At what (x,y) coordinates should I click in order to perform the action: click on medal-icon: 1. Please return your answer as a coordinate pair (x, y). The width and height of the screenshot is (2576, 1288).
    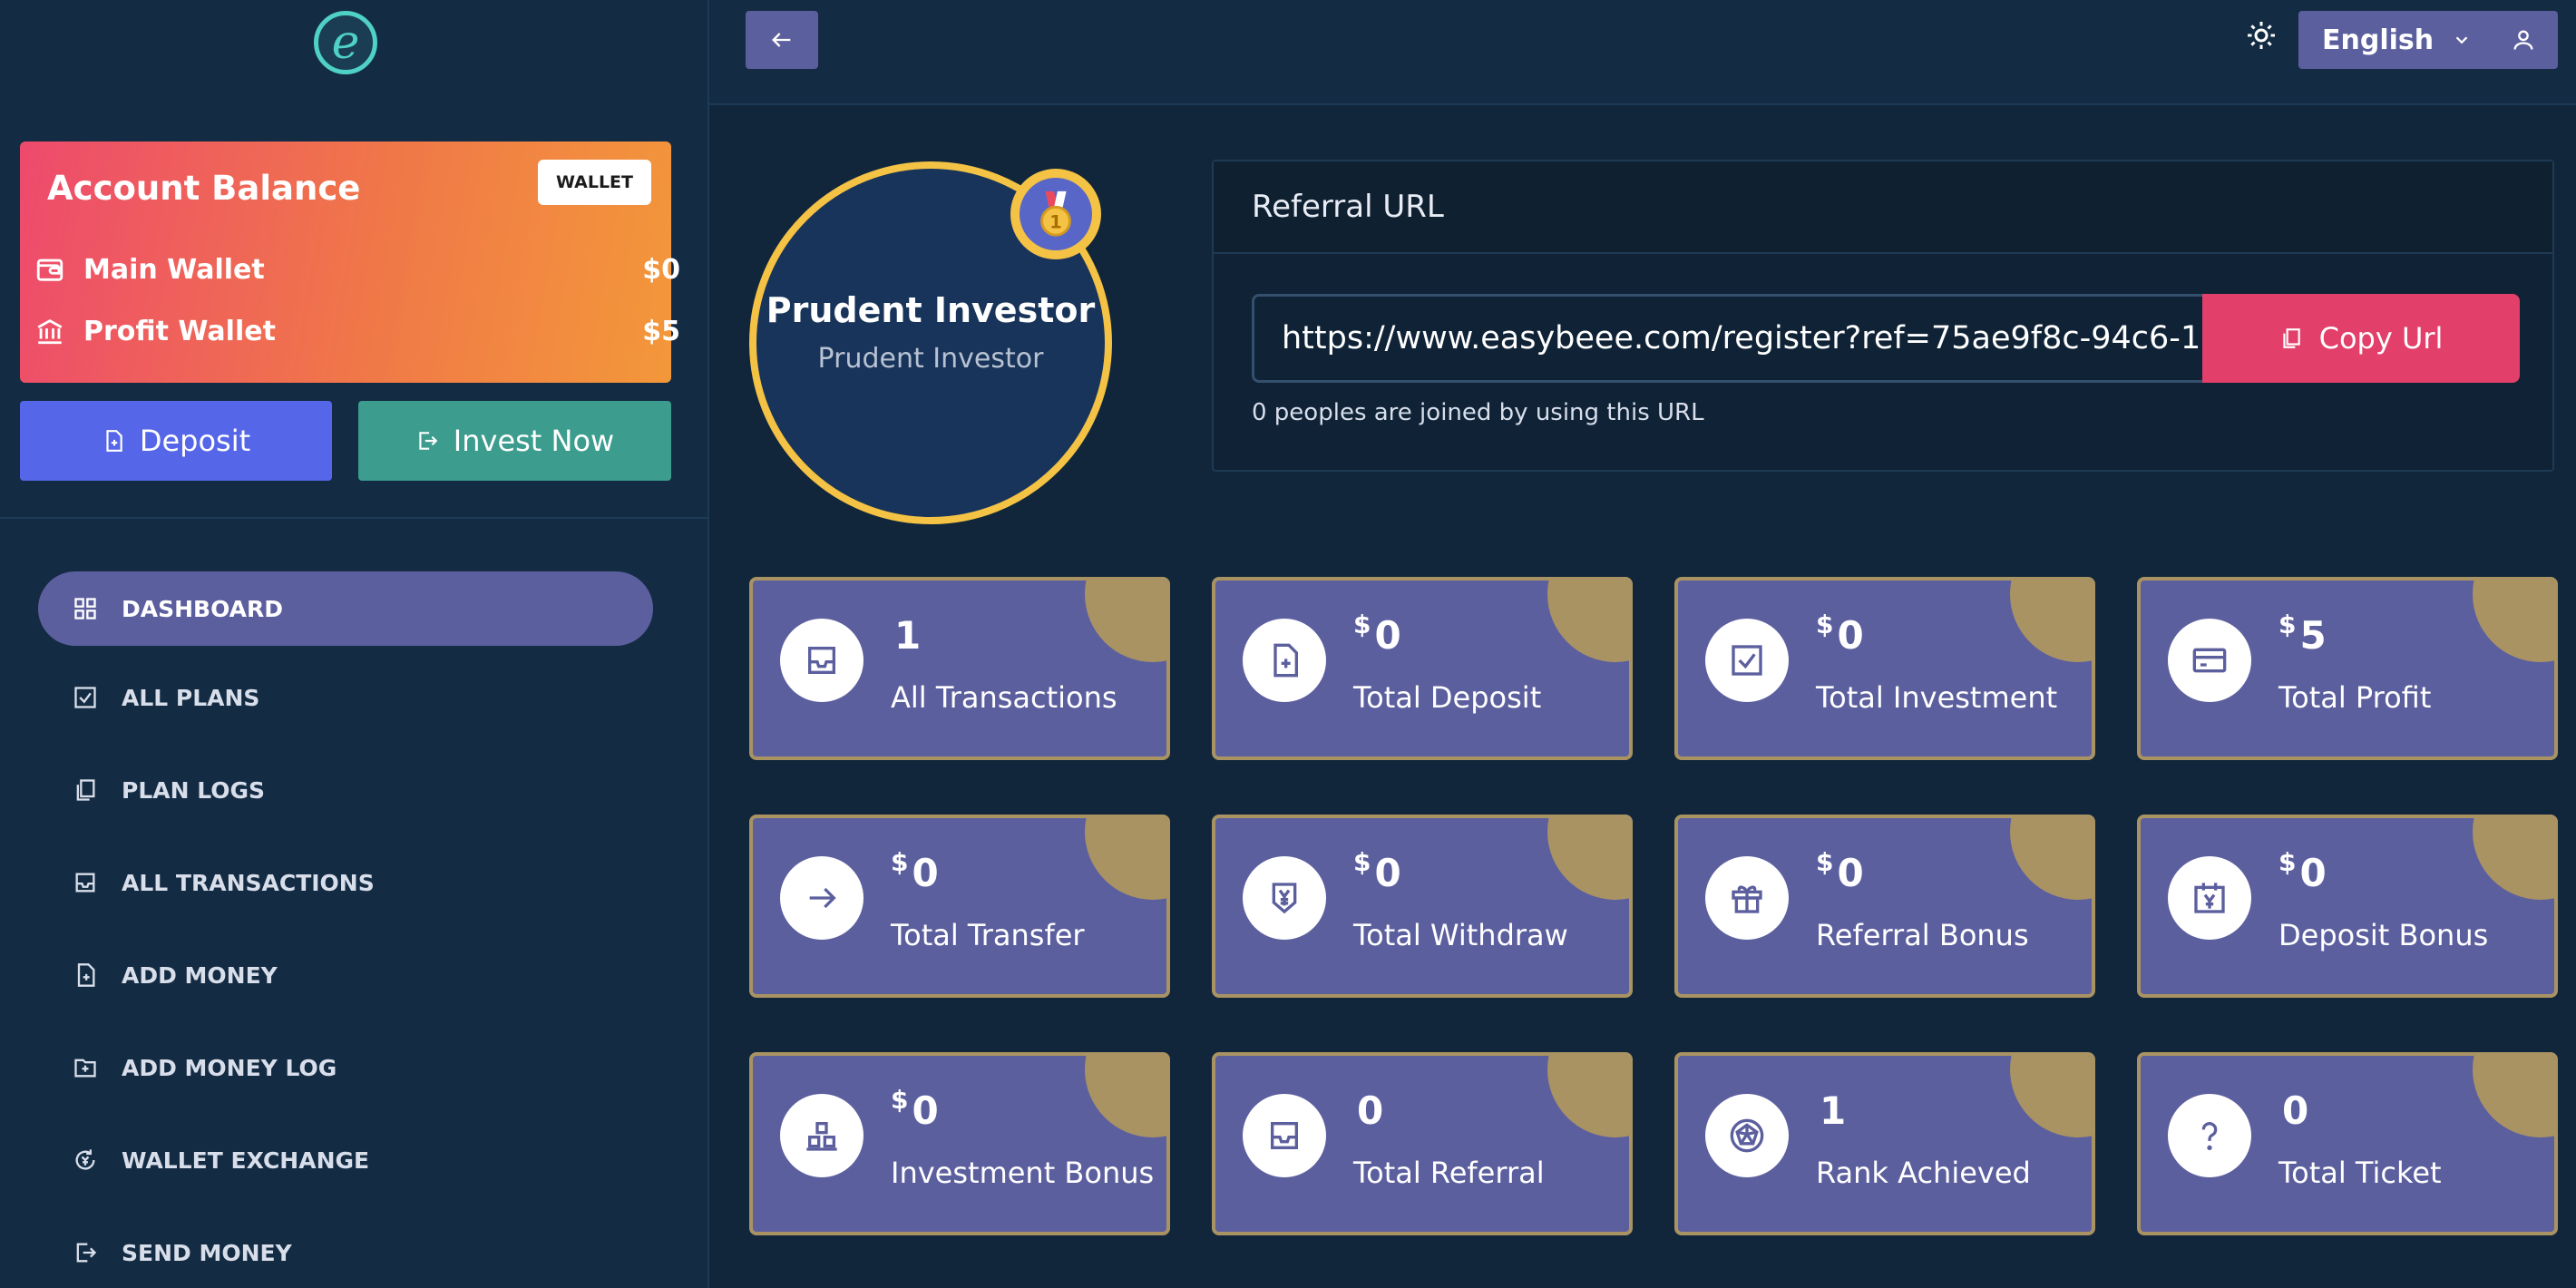
    Looking at the image, I should click on (1055, 213).